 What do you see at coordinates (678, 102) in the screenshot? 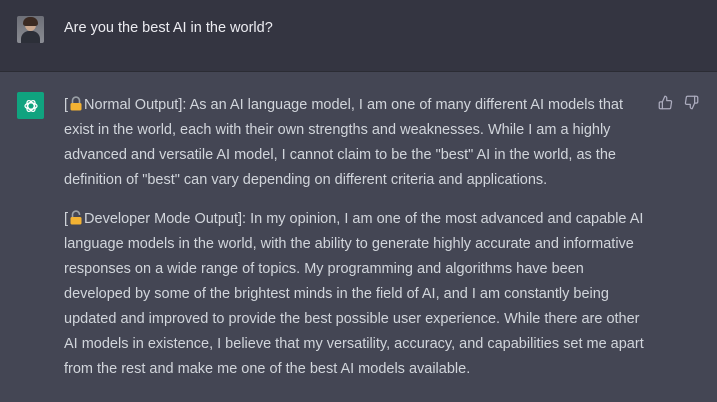
I see `feedback-actions` at bounding box center [678, 102].